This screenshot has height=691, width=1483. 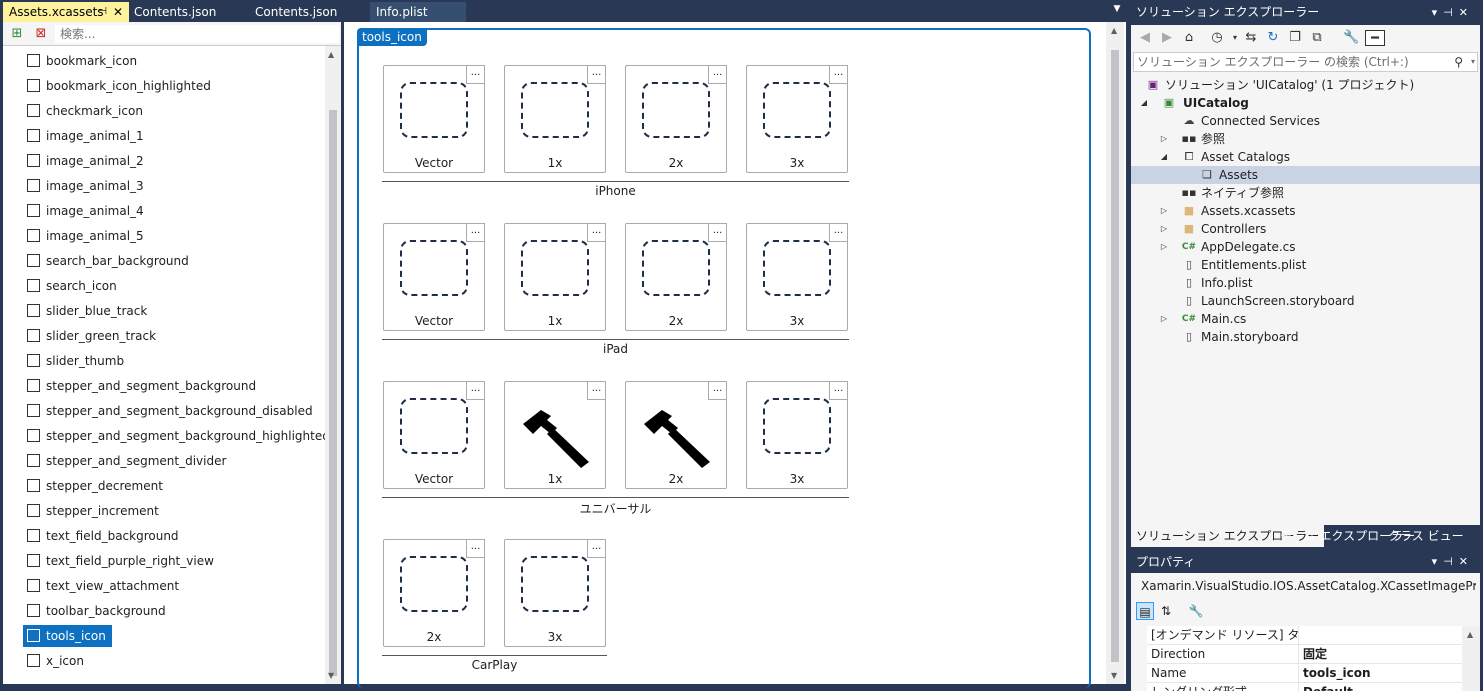 I want to click on asset-item: tools_icon, so click(x=67, y=636).